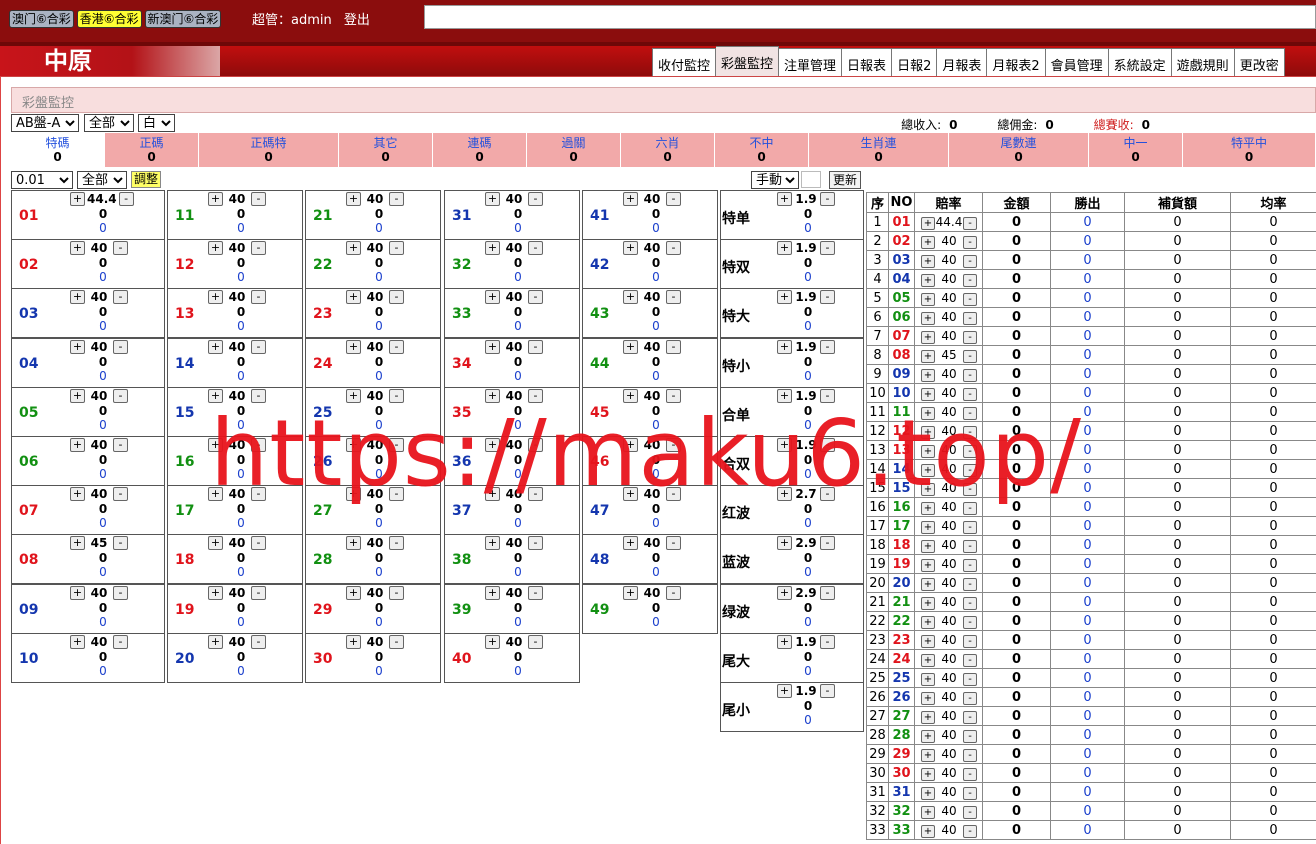 The height and width of the screenshot is (844, 1316). What do you see at coordinates (183, 19) in the screenshot?
I see `lottery-tab: 新澳门⑥合彩` at bounding box center [183, 19].